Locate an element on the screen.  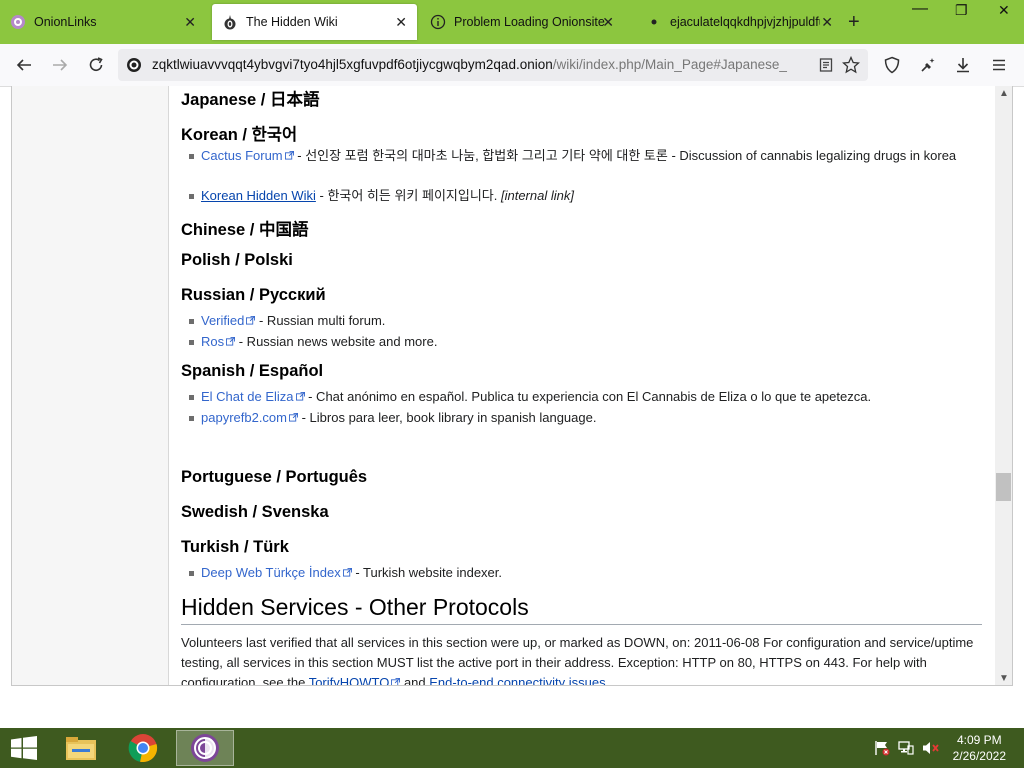
tab-title: The Hidden Wiki is located at coordinates (292, 22).